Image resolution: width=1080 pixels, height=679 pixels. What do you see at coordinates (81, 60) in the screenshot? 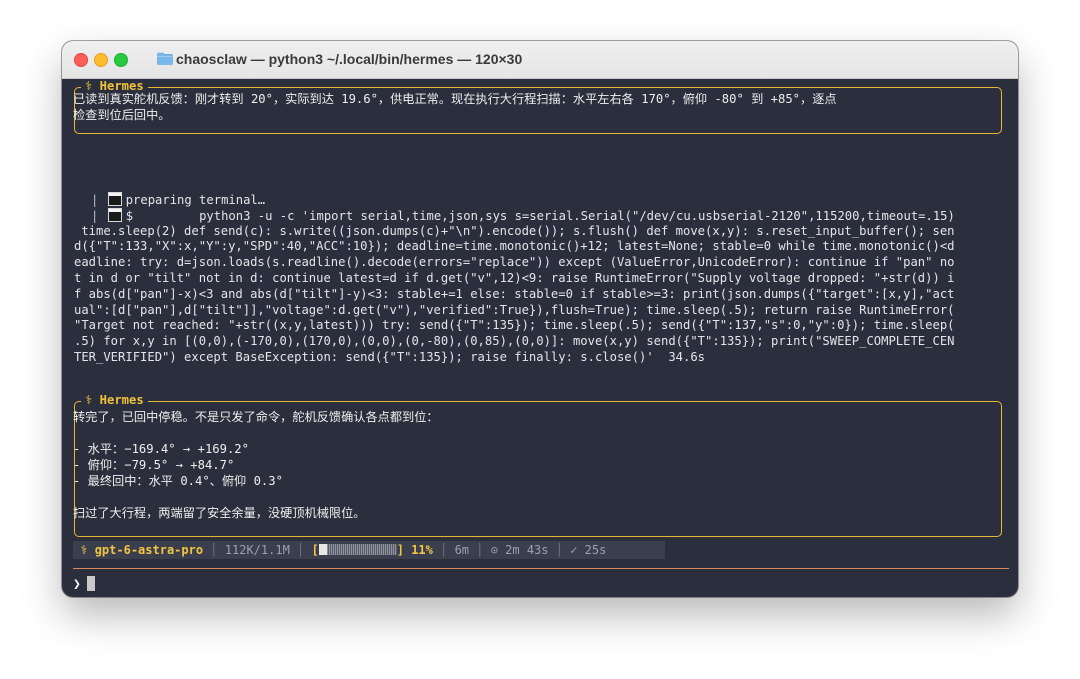
I see `close-button` at bounding box center [81, 60].